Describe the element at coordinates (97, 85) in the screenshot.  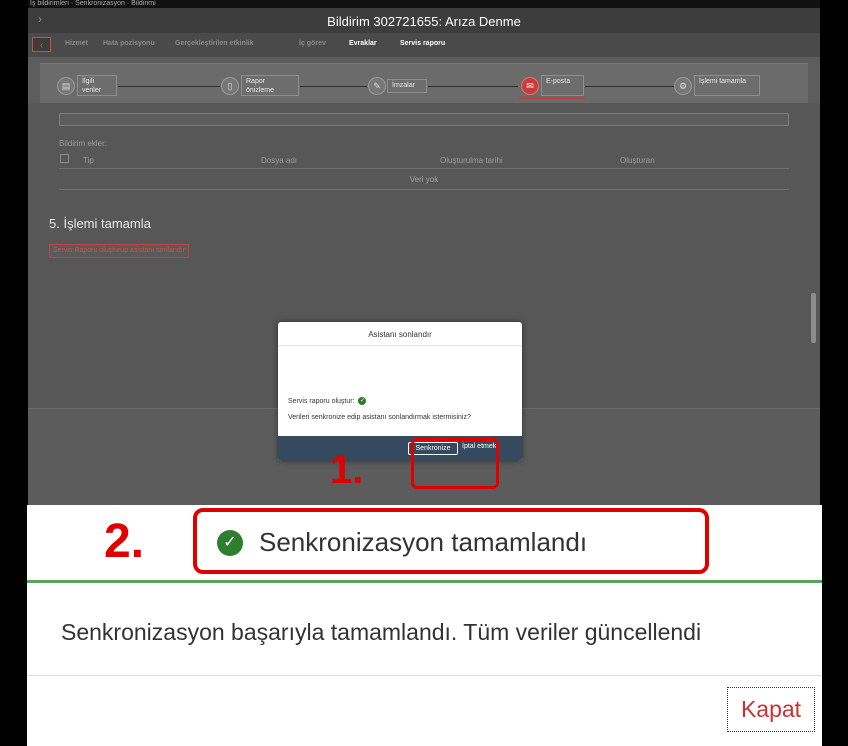
I see `step-ilgili-veriler: İlgili veriler` at that location.